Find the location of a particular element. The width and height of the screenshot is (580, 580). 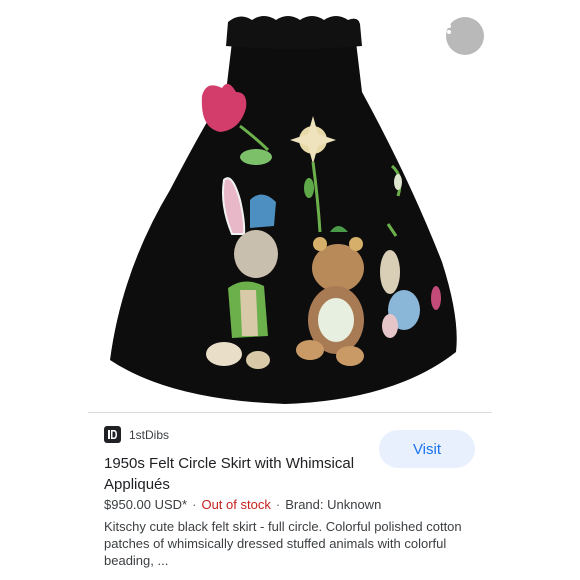

price-text: $950.00 USD* is located at coordinates (146, 504).